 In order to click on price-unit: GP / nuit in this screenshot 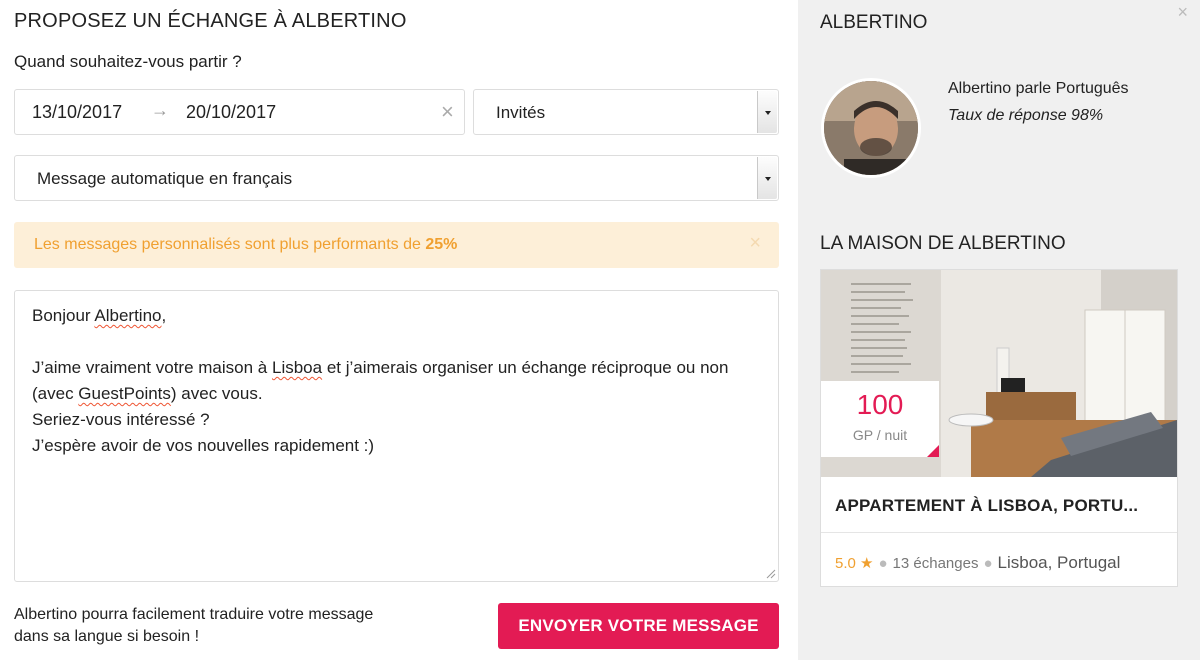, I will do `click(880, 435)`.